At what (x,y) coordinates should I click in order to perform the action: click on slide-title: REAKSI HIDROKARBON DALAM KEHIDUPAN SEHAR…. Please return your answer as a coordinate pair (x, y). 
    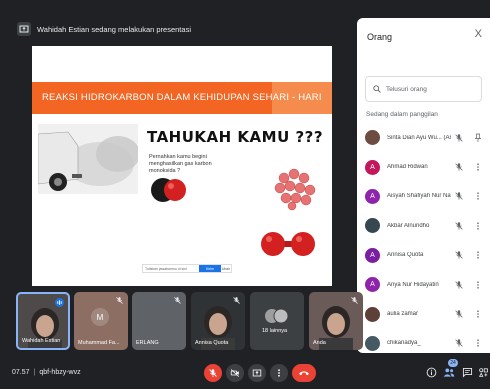
    Looking at the image, I should click on (182, 97).